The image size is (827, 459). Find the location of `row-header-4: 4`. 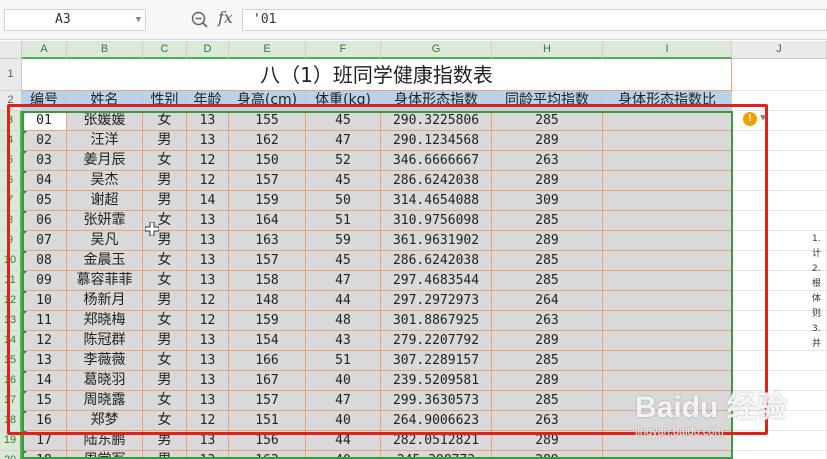

row-header-4: 4 is located at coordinates (11, 141).